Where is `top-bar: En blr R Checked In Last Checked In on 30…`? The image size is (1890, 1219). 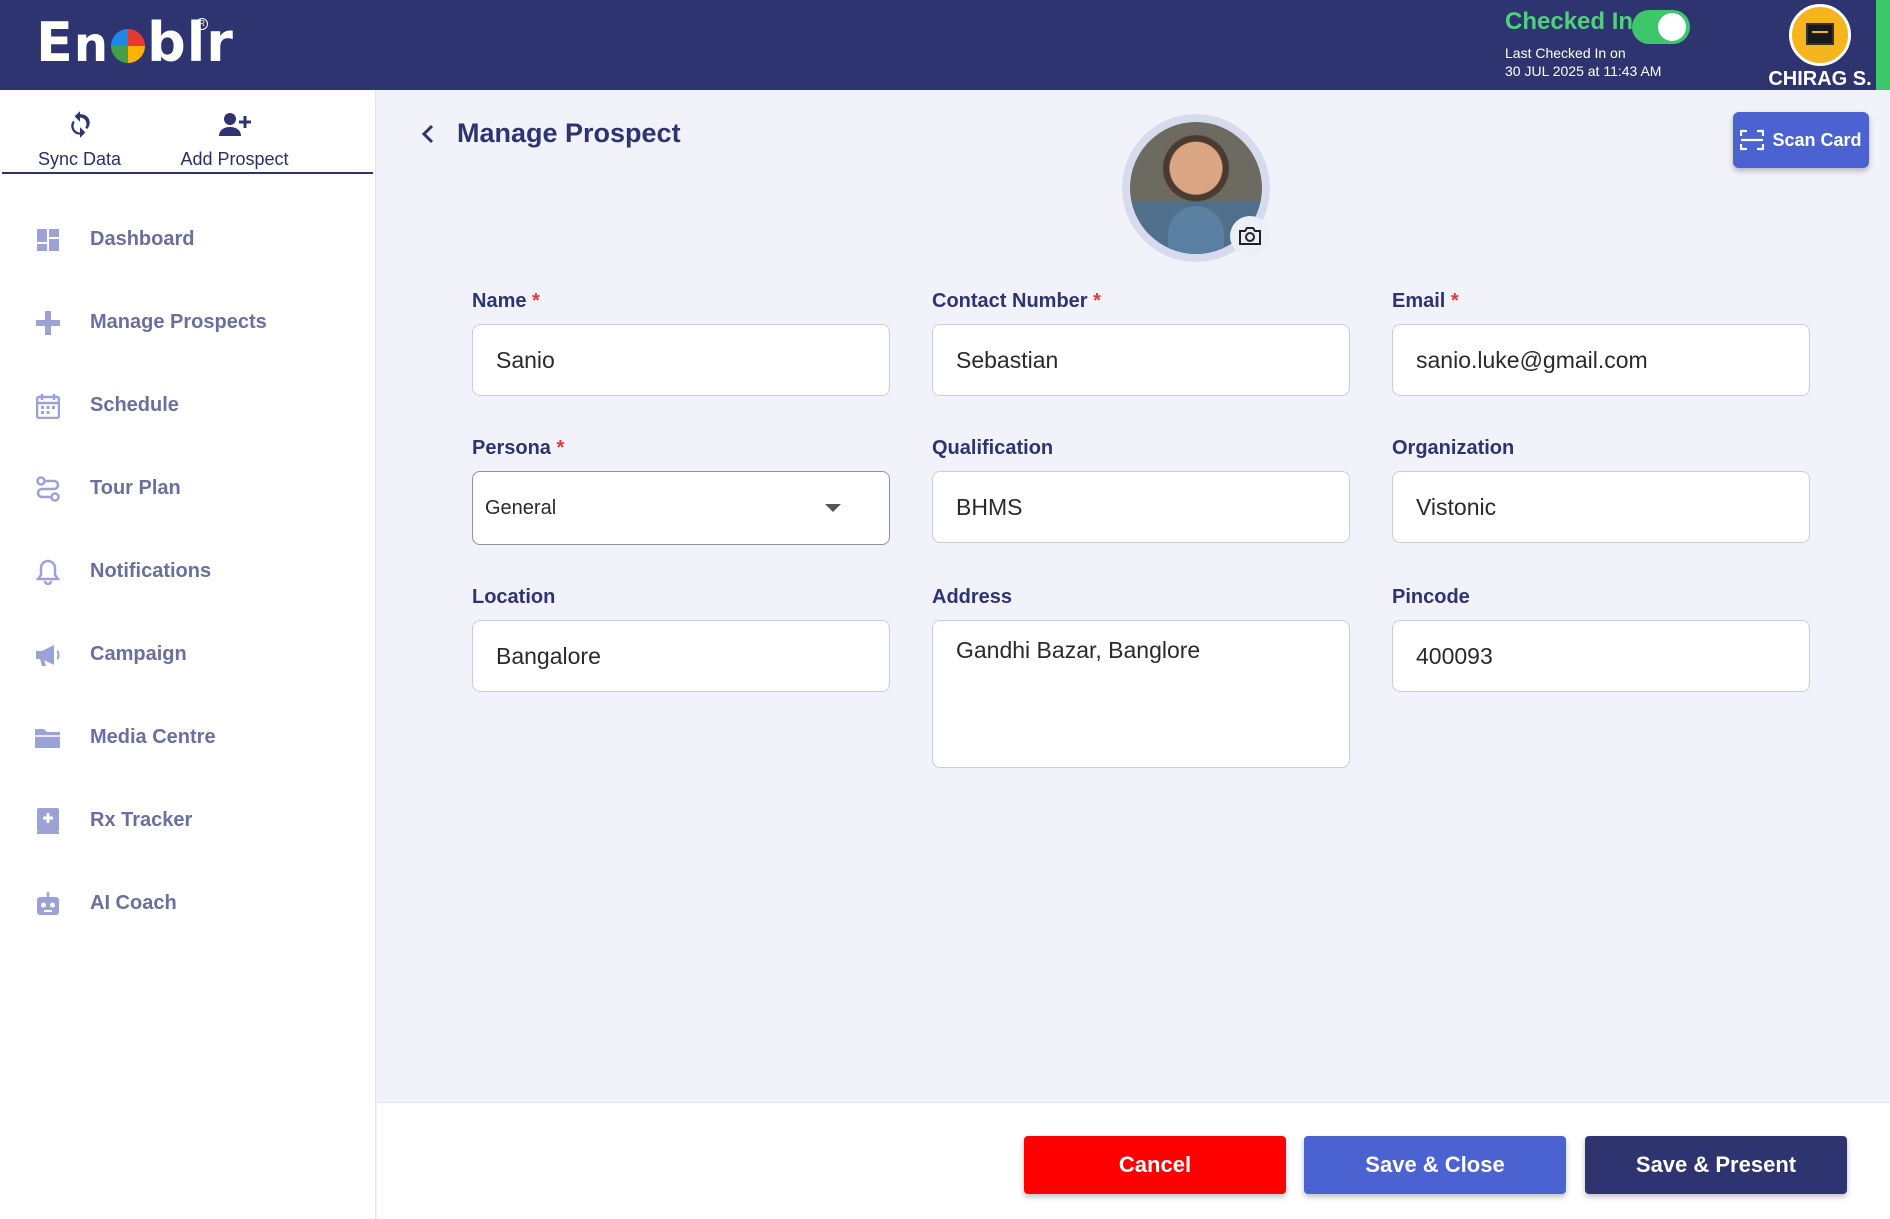 top-bar: En blr R Checked In Last Checked In on 30… is located at coordinates (945, 45).